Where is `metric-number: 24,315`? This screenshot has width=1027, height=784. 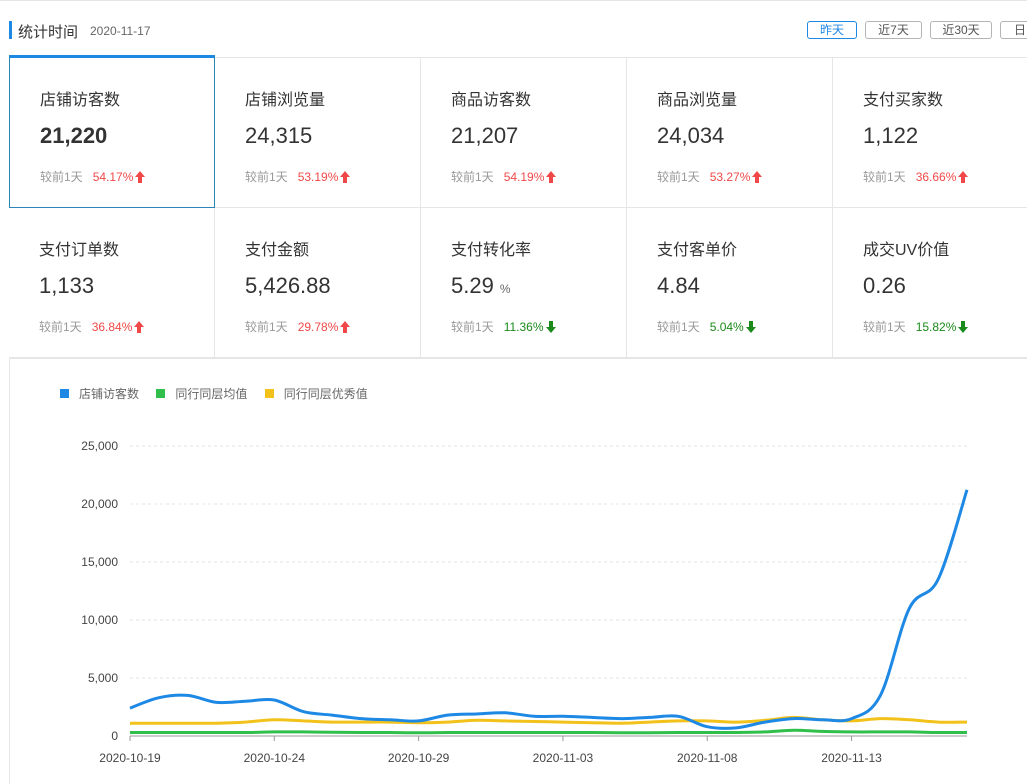 metric-number: 24,315 is located at coordinates (279, 135).